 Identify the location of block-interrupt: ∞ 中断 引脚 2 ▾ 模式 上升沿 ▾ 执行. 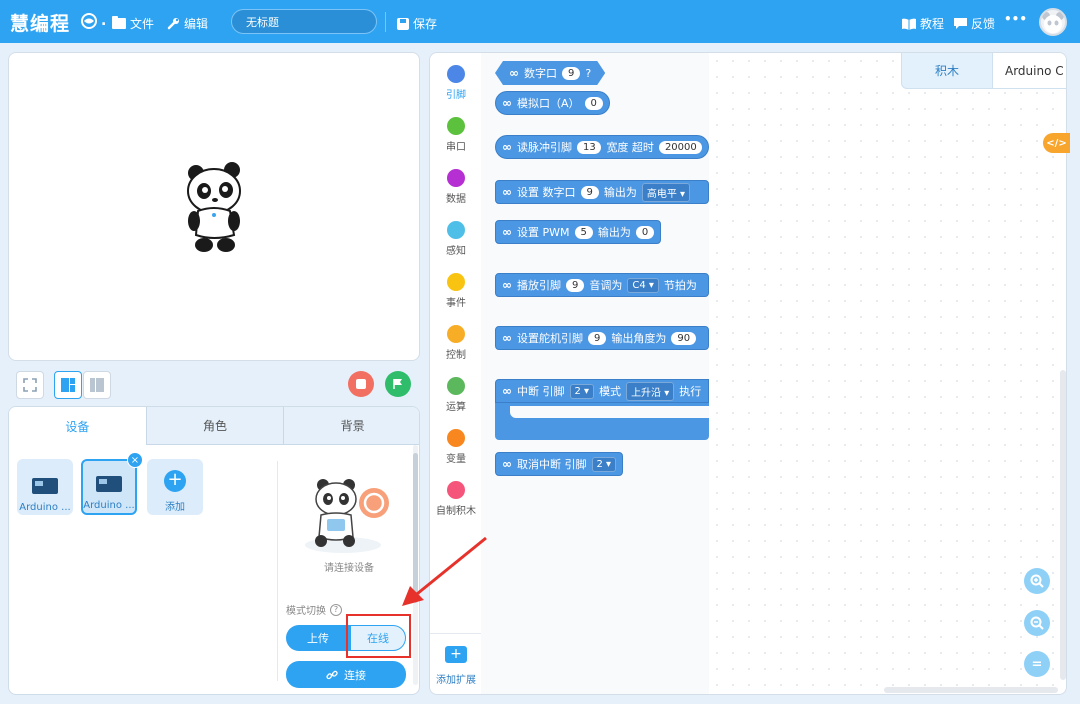
(602, 391).